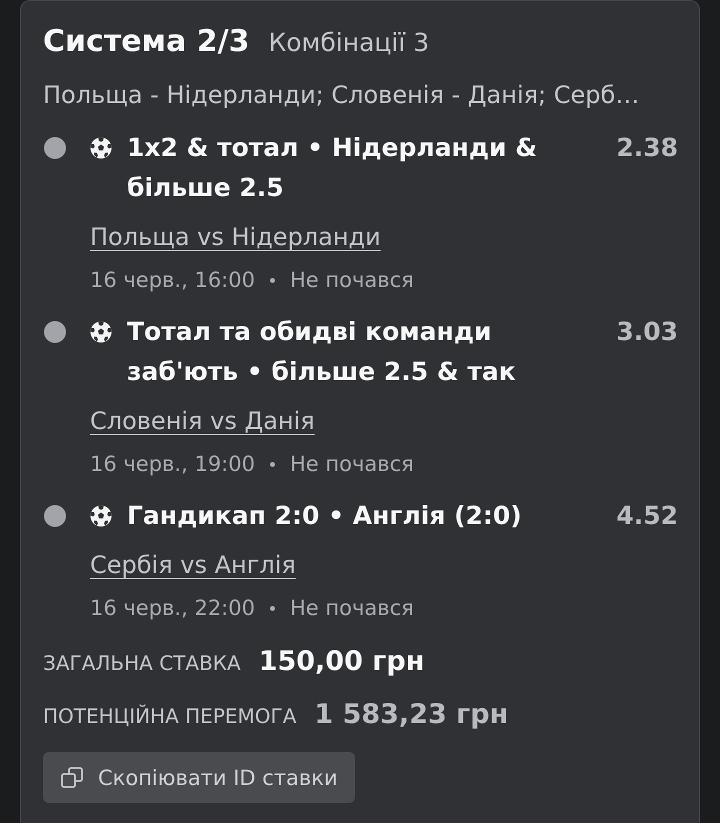 The image size is (720, 823). What do you see at coordinates (411, 715) in the screenshot?
I see `total-amount: 1 583,23 грн` at bounding box center [411, 715].